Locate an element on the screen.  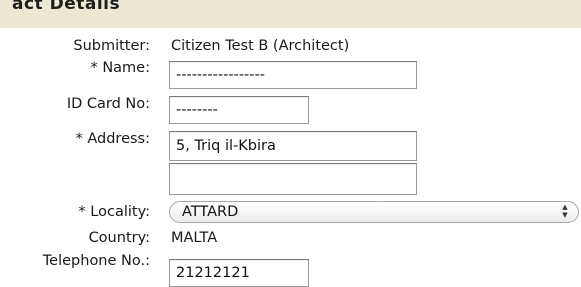
id-card-field is located at coordinates (239, 110).